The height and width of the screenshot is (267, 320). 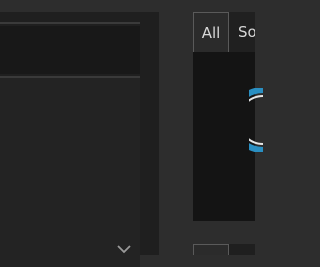 What do you see at coordinates (242, 32) in the screenshot?
I see `tab-so: So` at bounding box center [242, 32].